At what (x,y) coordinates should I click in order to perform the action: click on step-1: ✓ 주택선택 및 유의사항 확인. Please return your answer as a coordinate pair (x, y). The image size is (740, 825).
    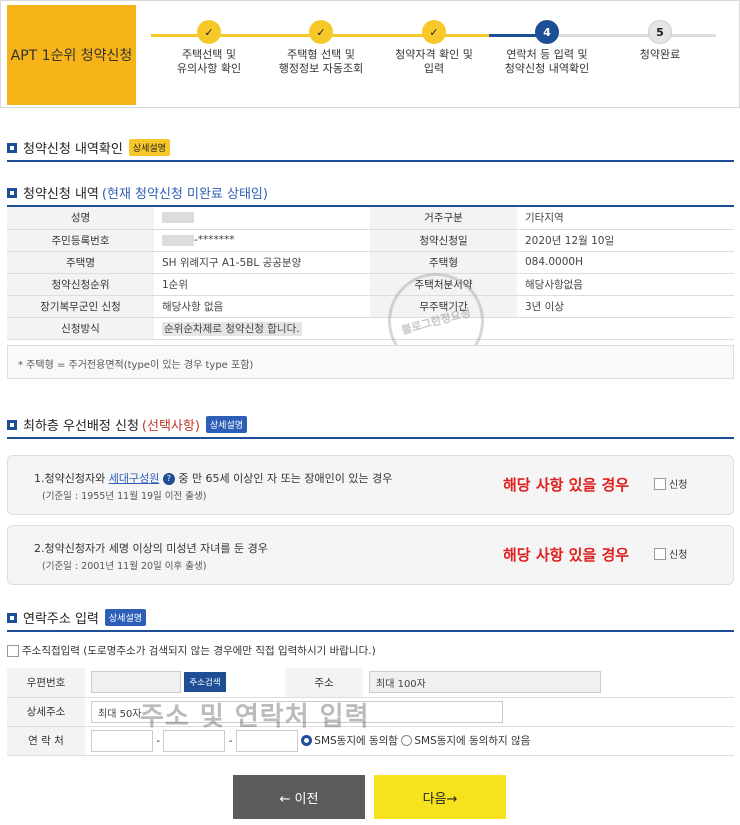
    Looking at the image, I should click on (209, 48).